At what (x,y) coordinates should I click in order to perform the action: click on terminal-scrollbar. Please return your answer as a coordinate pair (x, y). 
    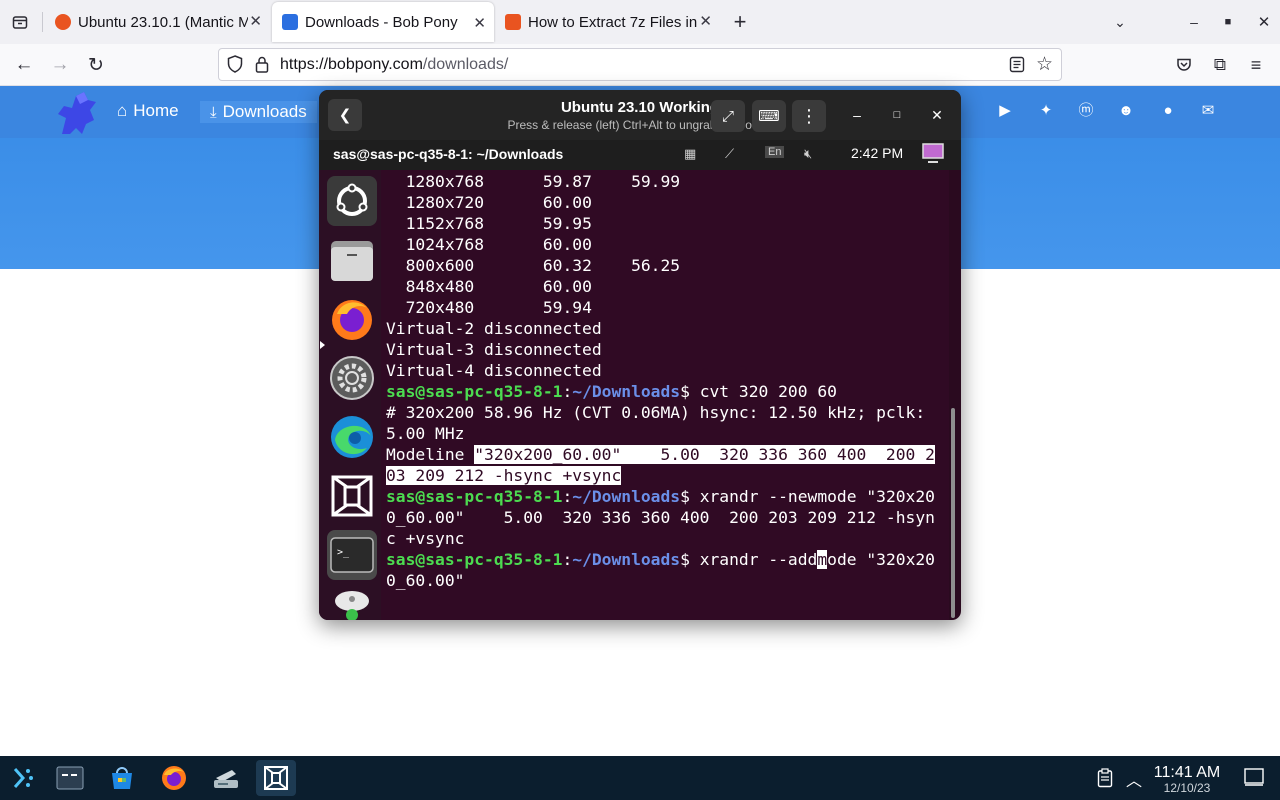
    Looking at the image, I should click on (953, 513).